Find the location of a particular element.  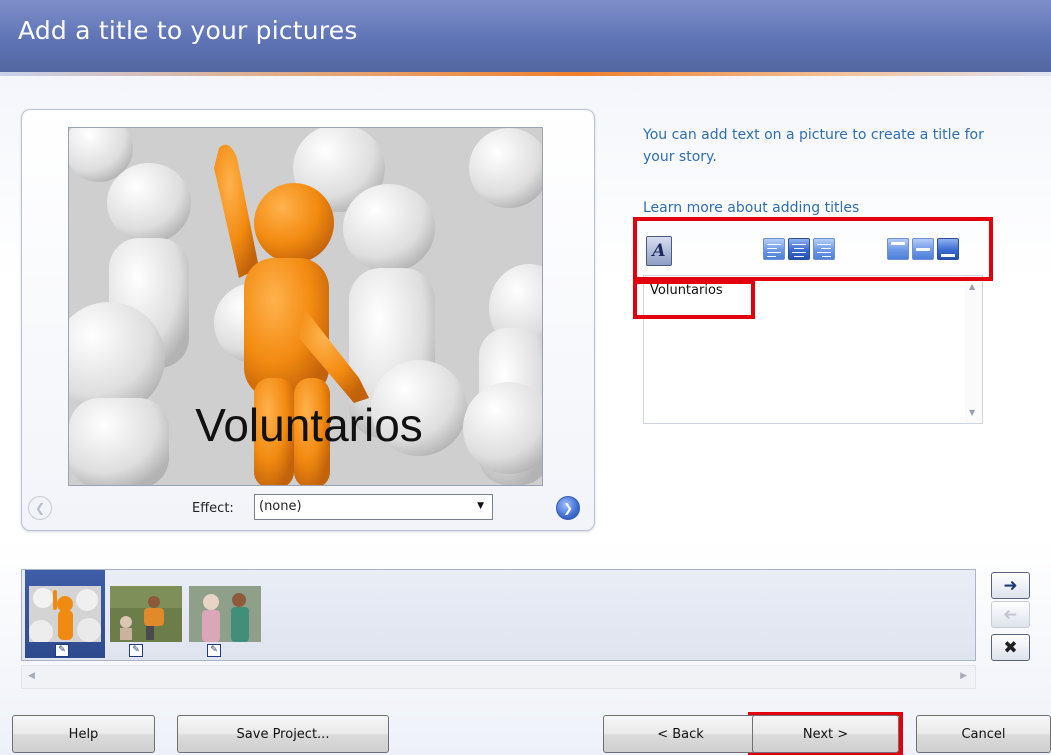

align-left-icon is located at coordinates (774, 244).